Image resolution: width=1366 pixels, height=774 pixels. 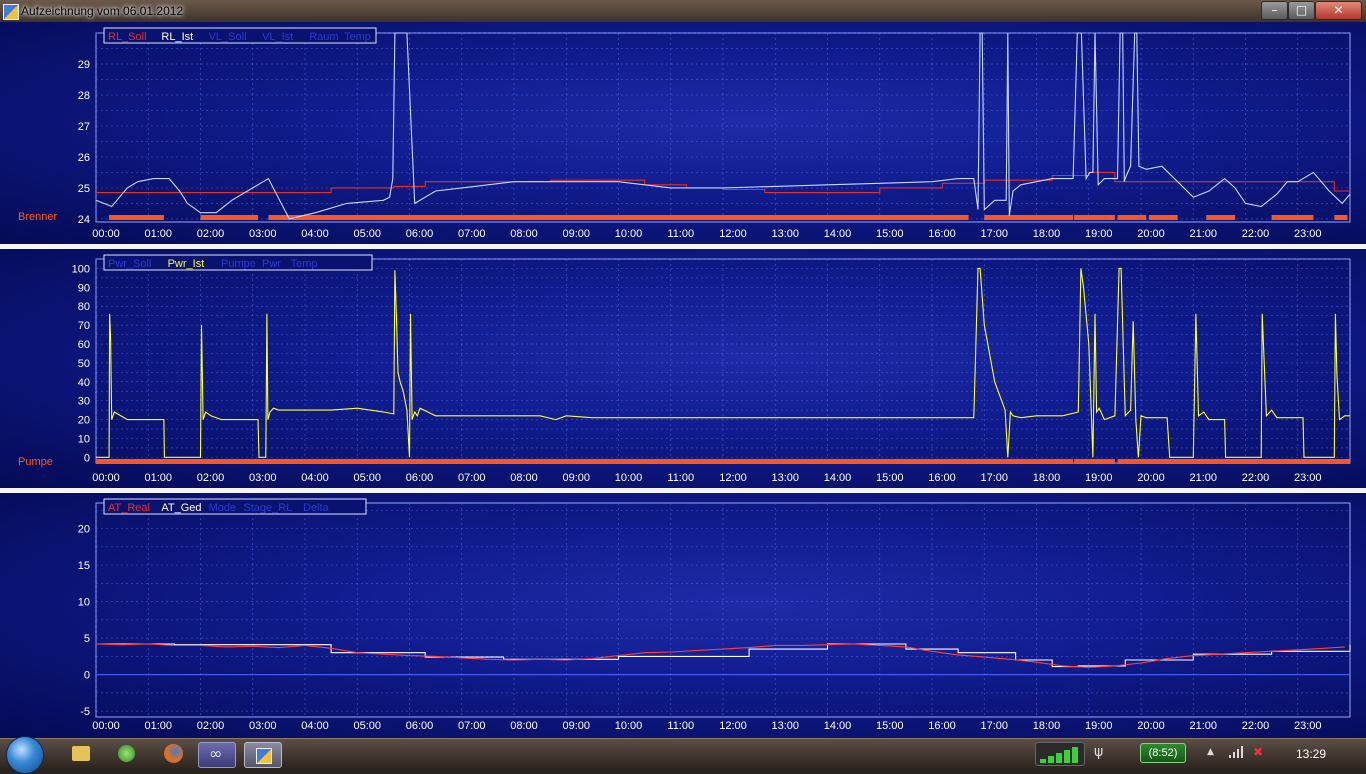 What do you see at coordinates (472, 234) in the screenshot?
I see `x-tick-label: 07:00` at bounding box center [472, 234].